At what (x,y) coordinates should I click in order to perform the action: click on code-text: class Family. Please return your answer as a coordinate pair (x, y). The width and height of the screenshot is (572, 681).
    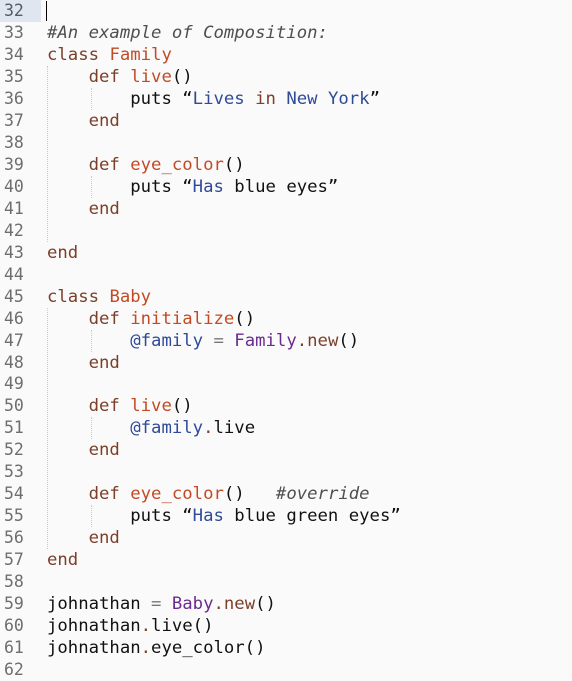
    Looking at the image, I should click on (109, 55).